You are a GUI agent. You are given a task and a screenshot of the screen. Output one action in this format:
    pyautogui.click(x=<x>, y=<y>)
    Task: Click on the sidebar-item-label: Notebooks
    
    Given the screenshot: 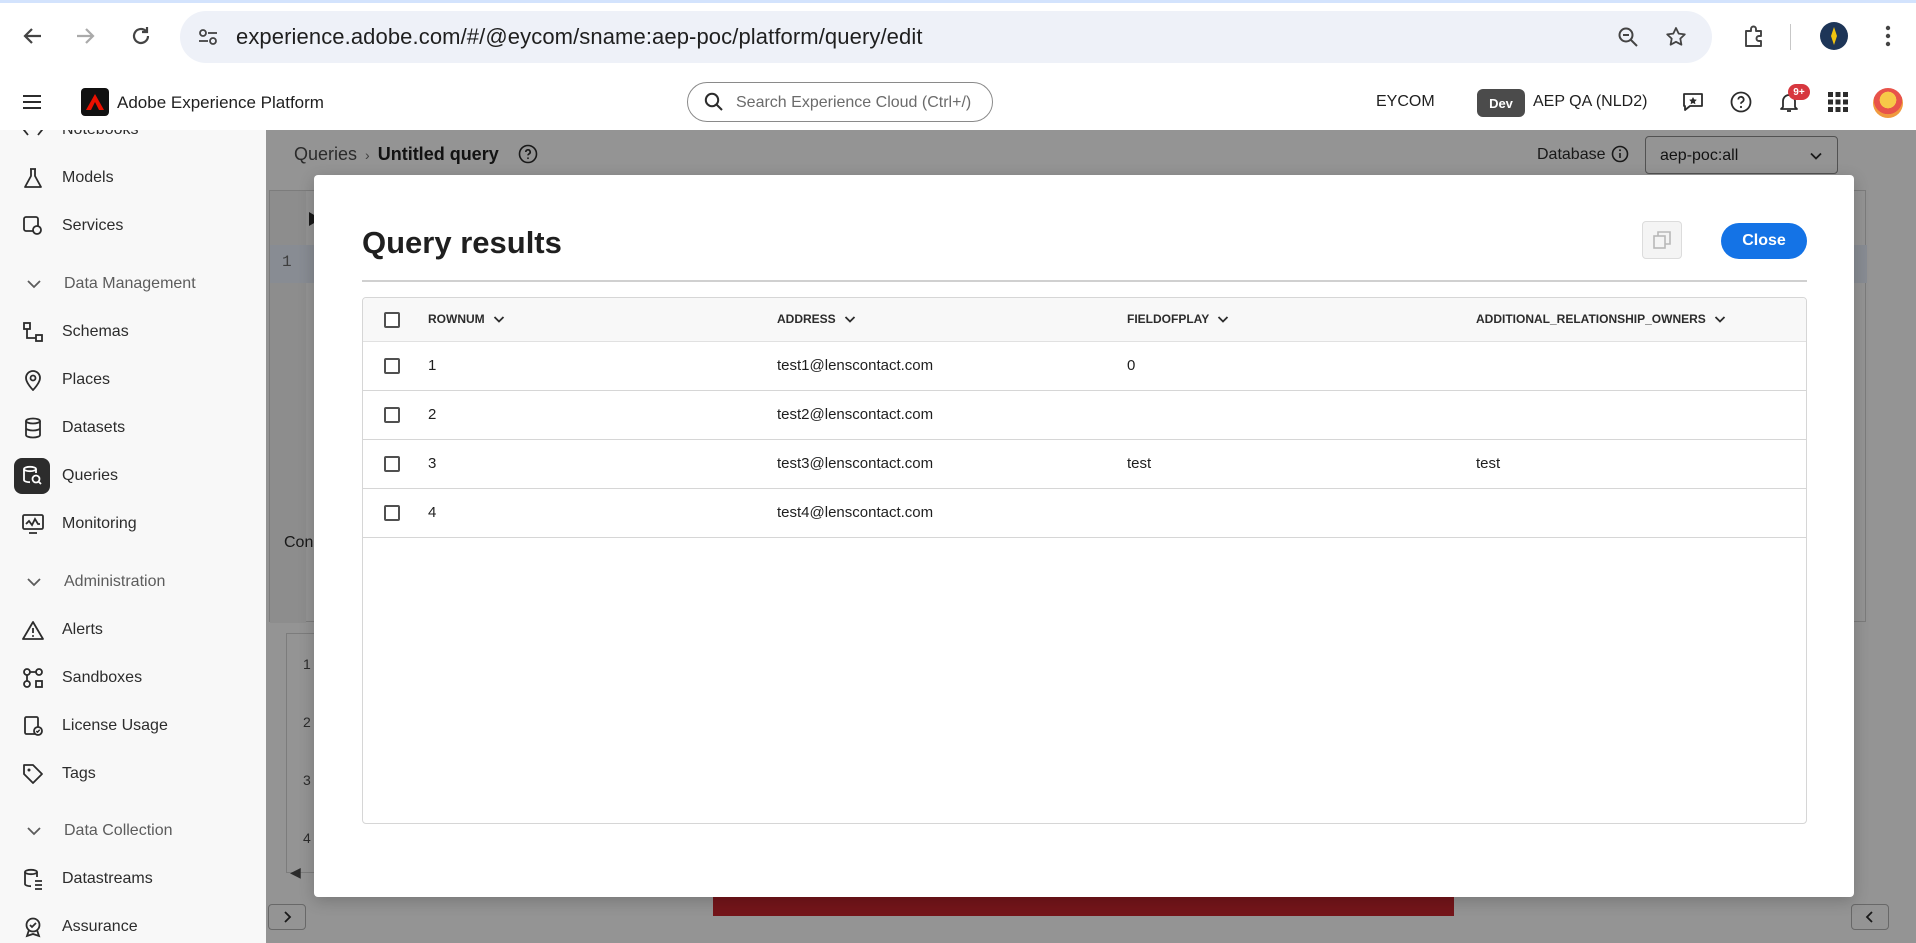 What is the action you would take?
    pyautogui.click(x=100, y=134)
    